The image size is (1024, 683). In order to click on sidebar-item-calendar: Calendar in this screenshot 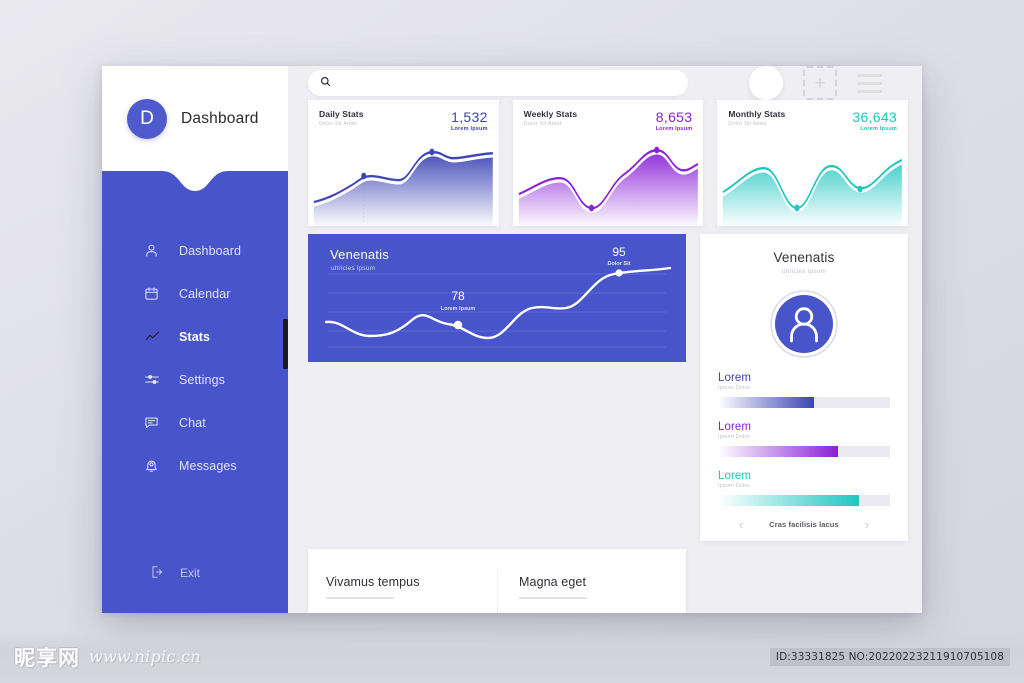, I will do `click(195, 293)`.